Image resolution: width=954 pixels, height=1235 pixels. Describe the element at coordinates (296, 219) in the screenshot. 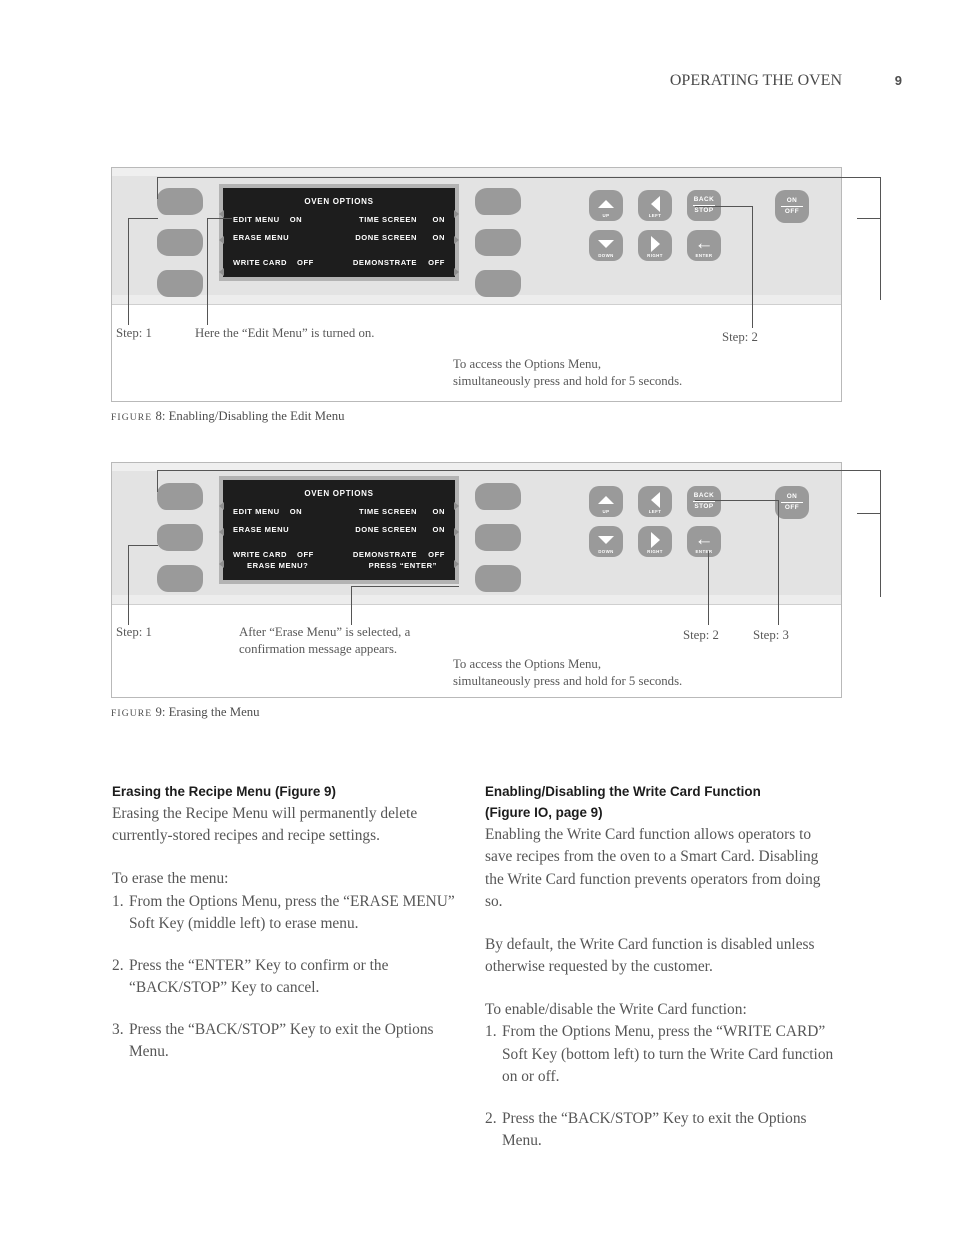

I see `lcd-value-edit-menu: ON` at that location.